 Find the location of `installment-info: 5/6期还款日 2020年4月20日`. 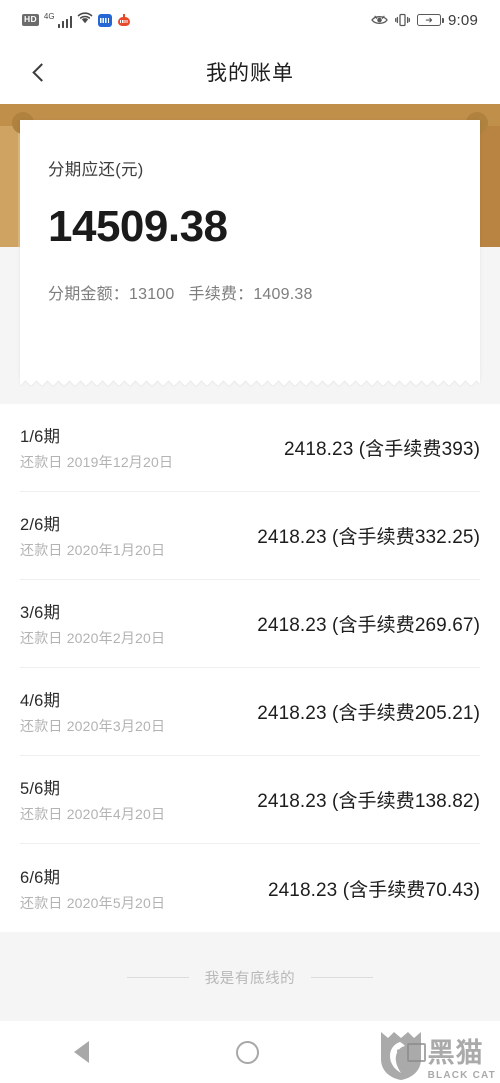

installment-info: 5/6期还款日 2020年4月20日 is located at coordinates (92, 799).